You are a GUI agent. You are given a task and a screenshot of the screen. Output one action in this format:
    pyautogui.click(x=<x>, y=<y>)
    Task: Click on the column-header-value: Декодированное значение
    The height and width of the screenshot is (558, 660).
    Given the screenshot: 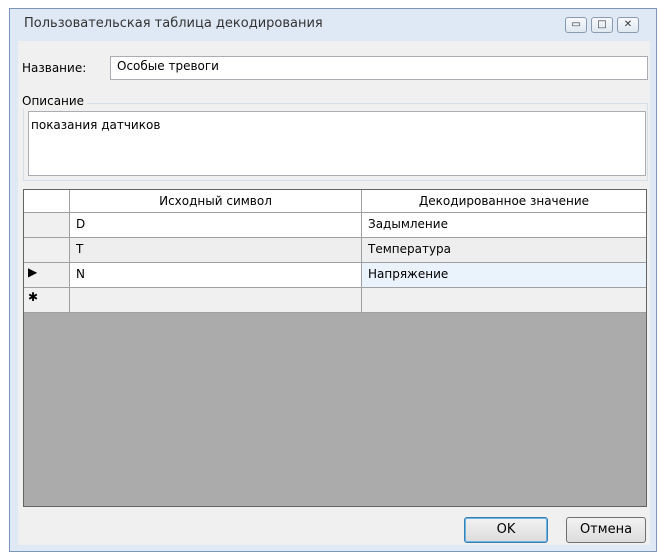 What is the action you would take?
    pyautogui.click(x=504, y=201)
    